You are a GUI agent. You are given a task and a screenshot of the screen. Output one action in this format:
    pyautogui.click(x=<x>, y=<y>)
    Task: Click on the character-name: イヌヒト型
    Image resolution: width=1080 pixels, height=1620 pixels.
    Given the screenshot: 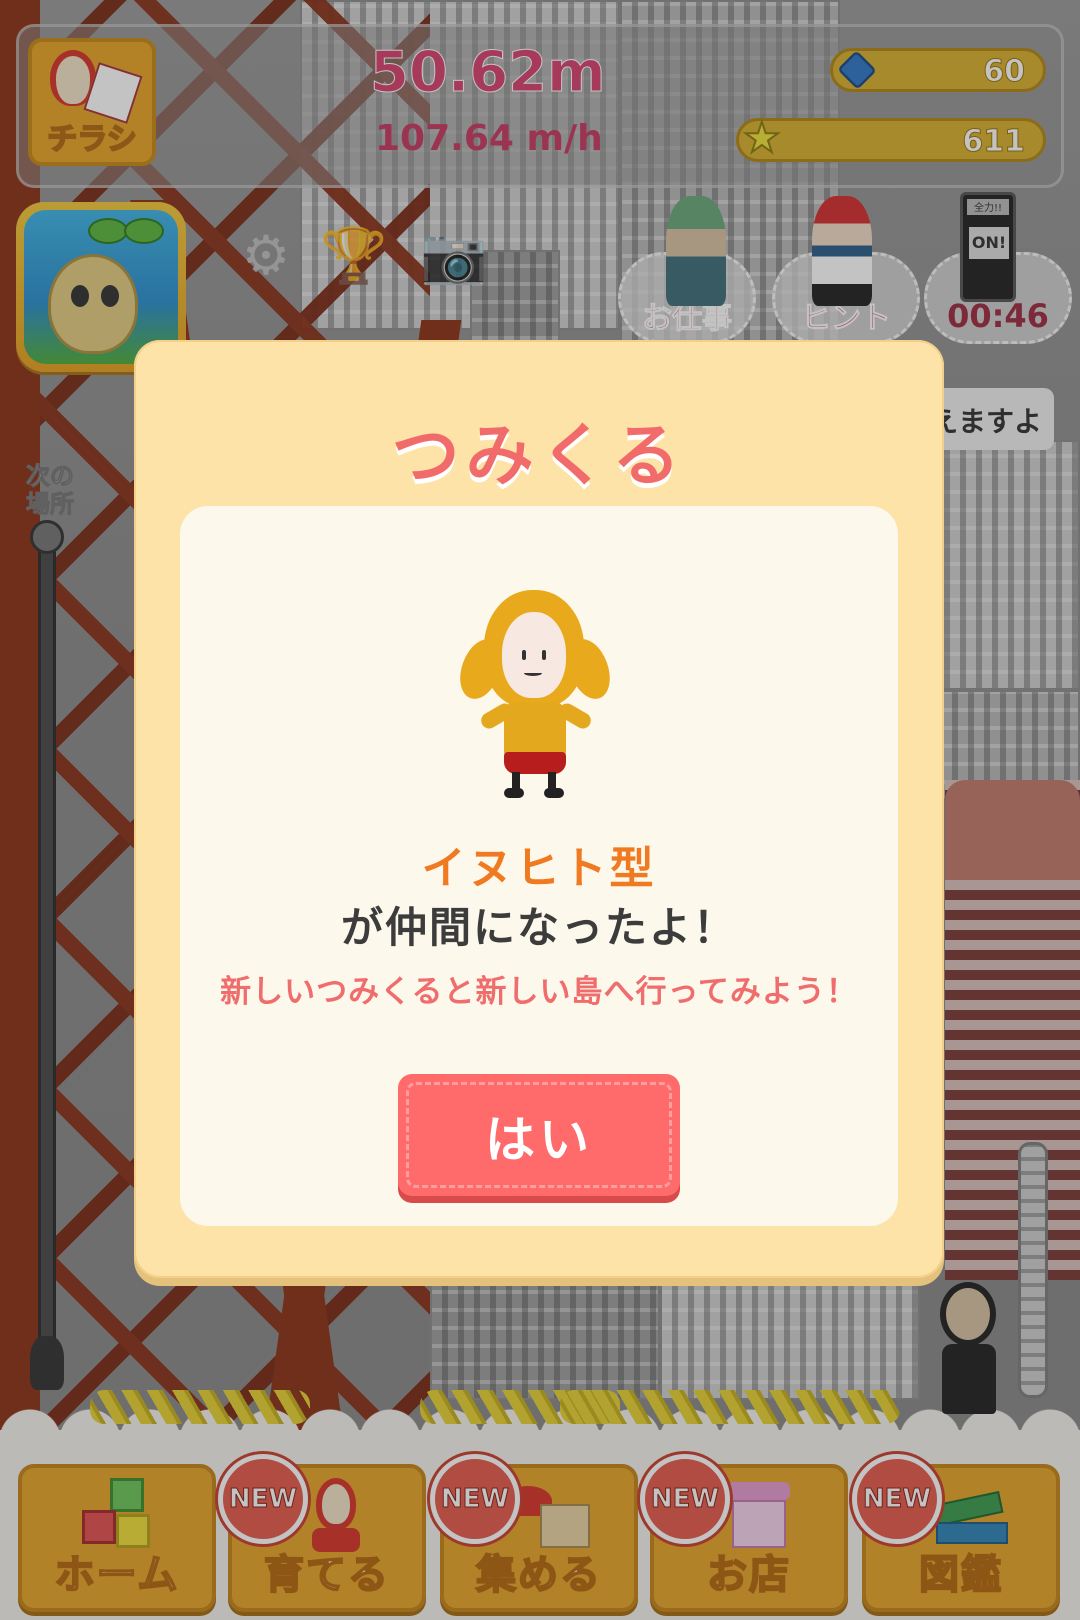 What is the action you would take?
    pyautogui.click(x=539, y=868)
    